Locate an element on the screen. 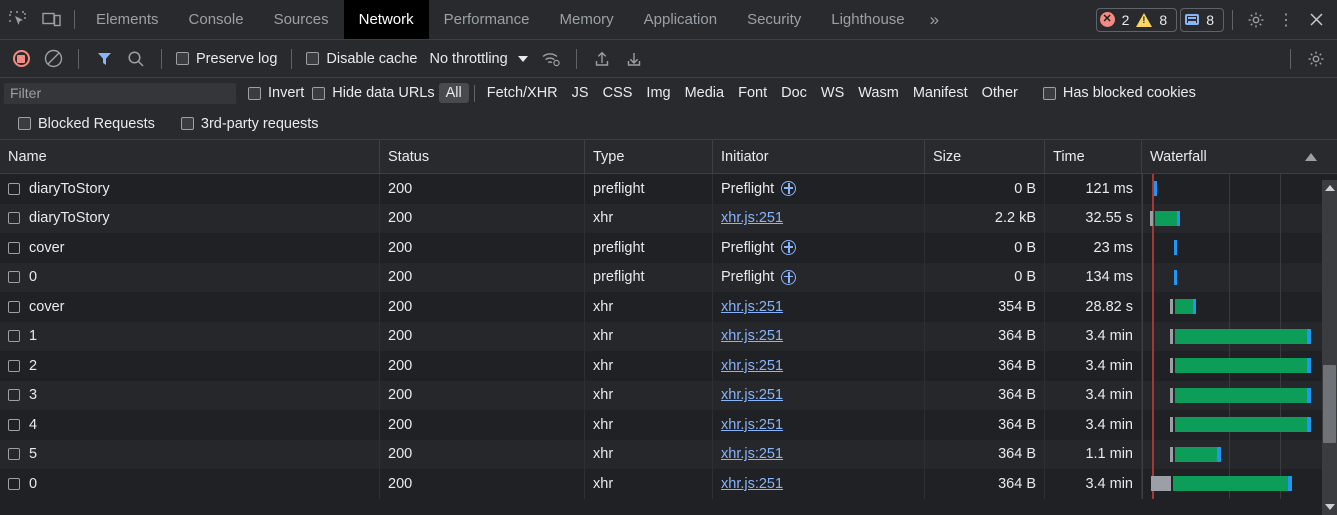 Image resolution: width=1337 pixels, height=515 pixels. scroll-down-arrow-icon is located at coordinates (1329, 507).